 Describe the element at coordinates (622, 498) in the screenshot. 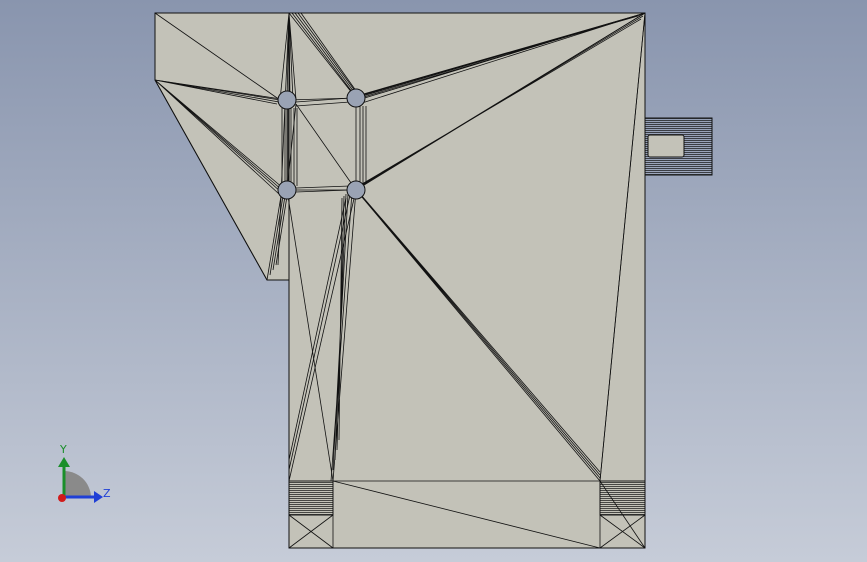

I see `bottom-band-right-hatch` at that location.